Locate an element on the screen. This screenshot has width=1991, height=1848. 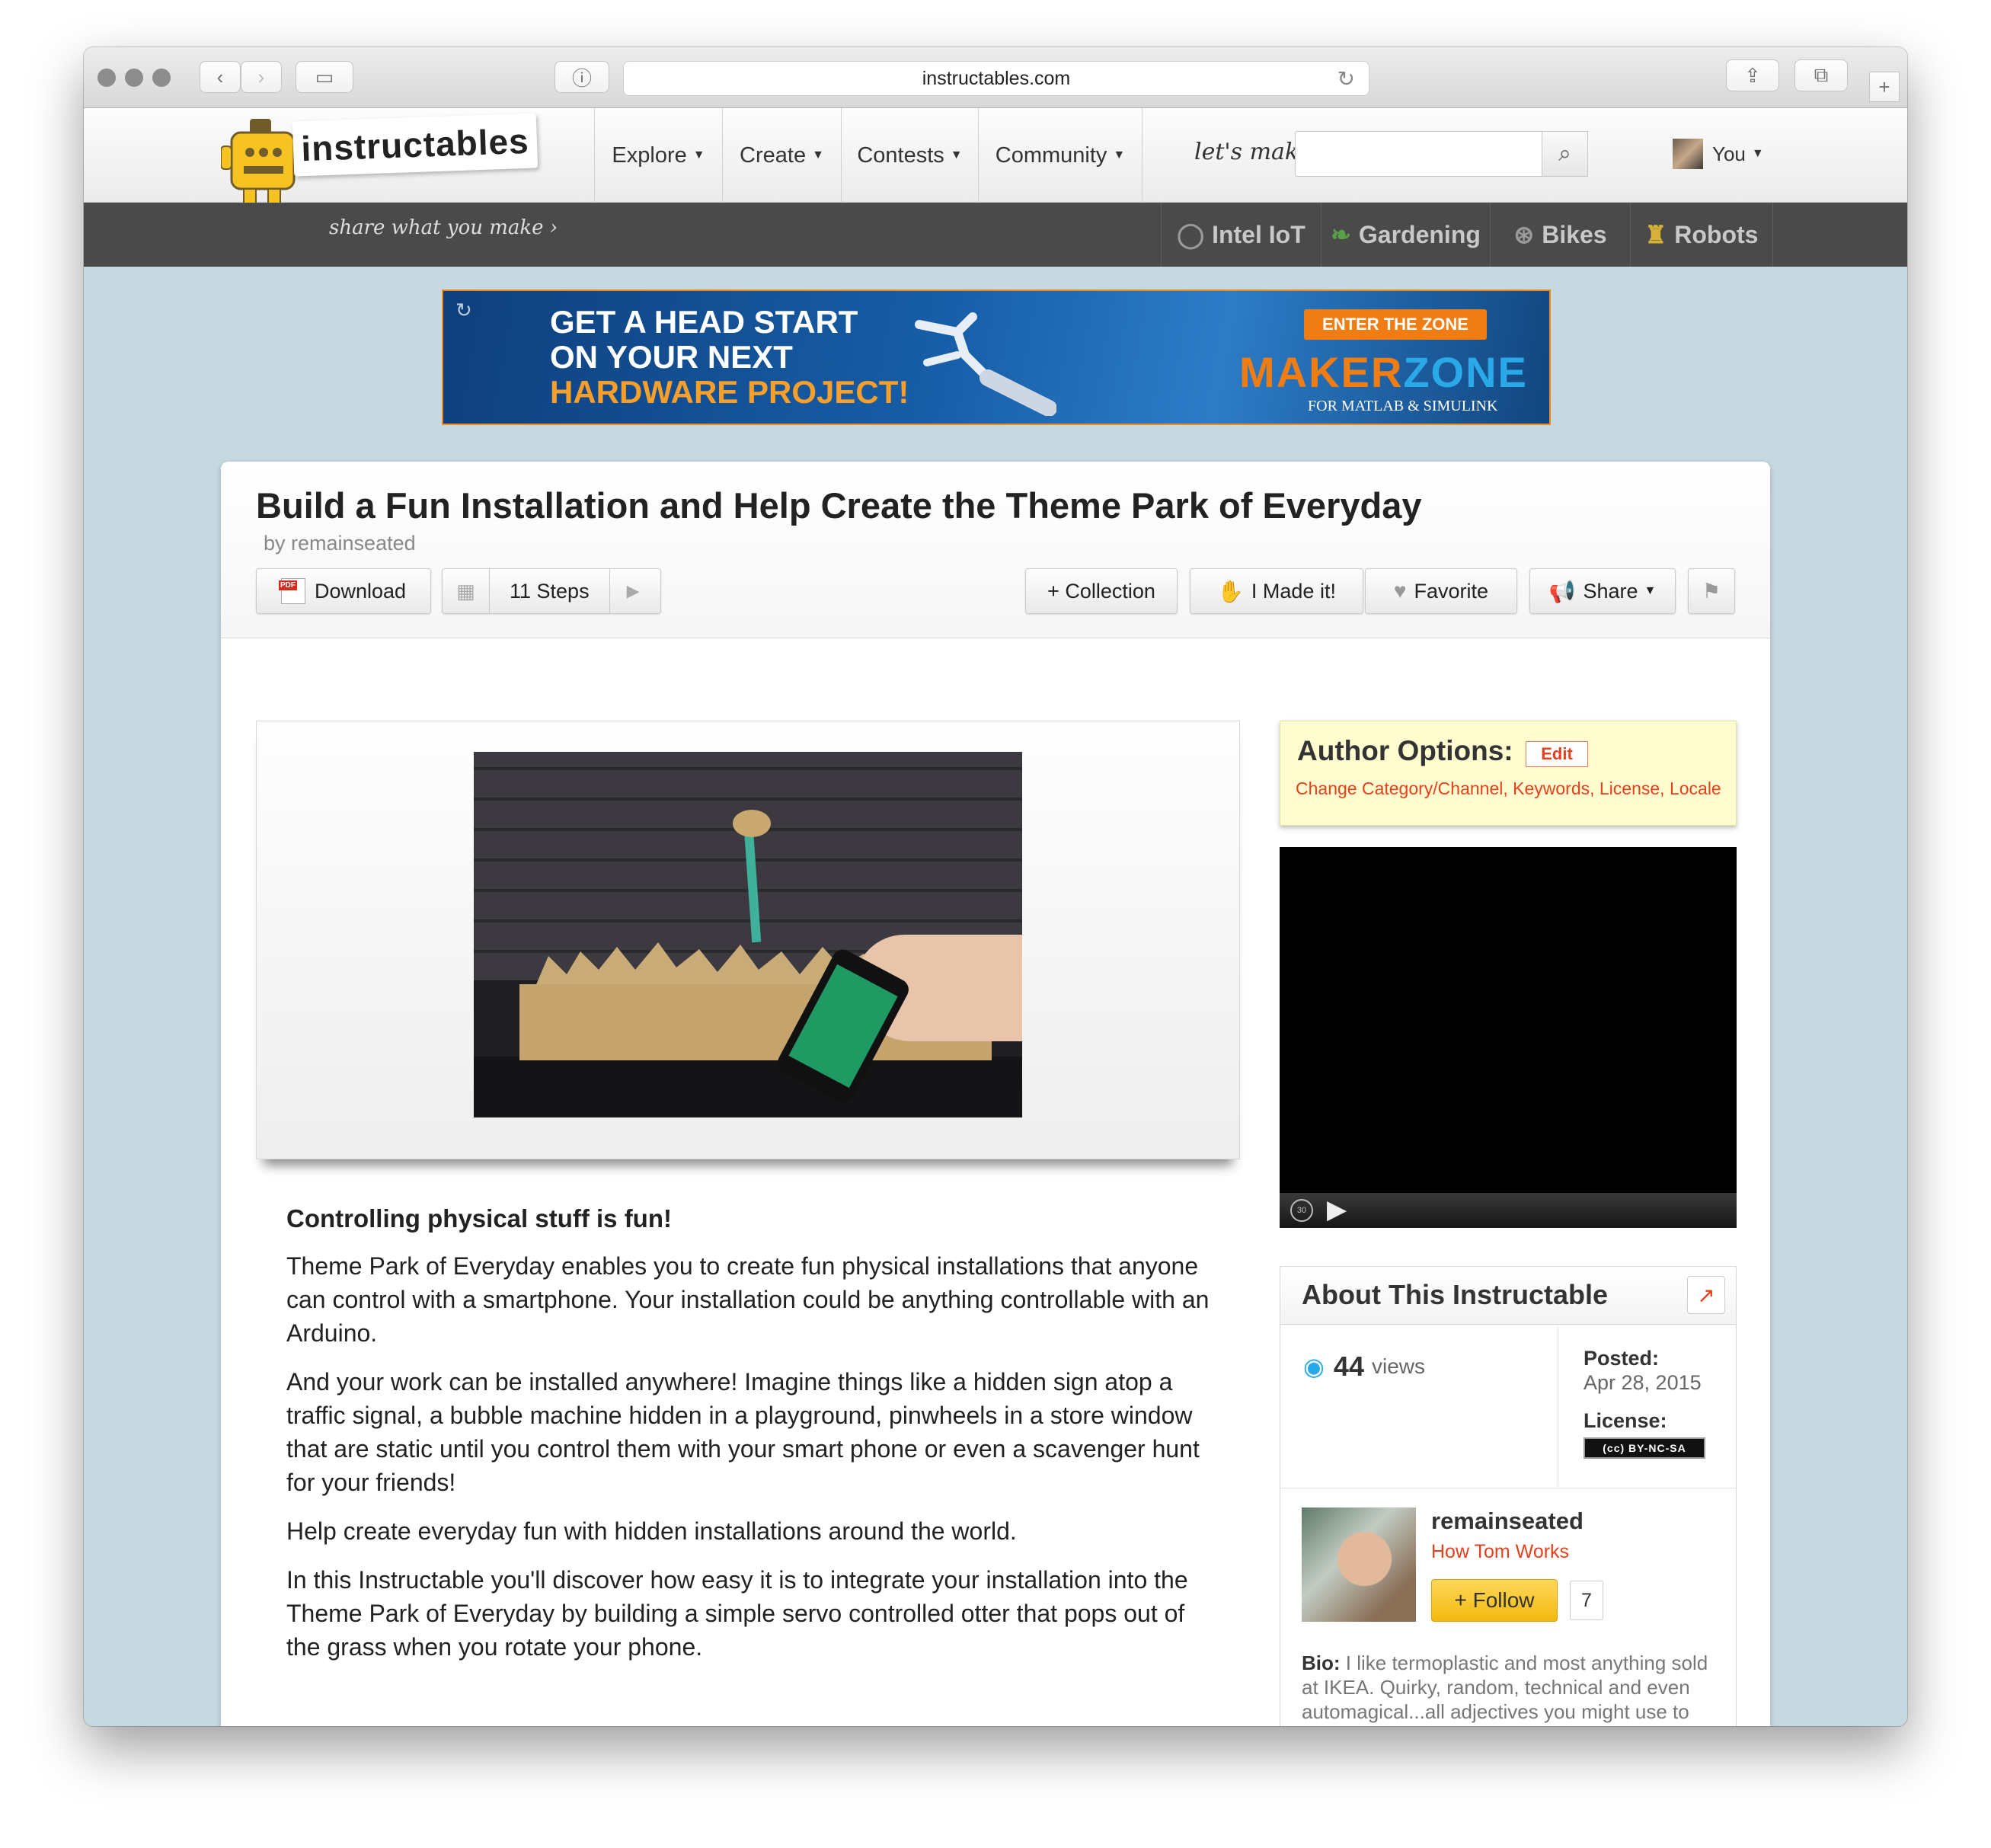
share-button: 📢 Share ▼ is located at coordinates (1603, 591).